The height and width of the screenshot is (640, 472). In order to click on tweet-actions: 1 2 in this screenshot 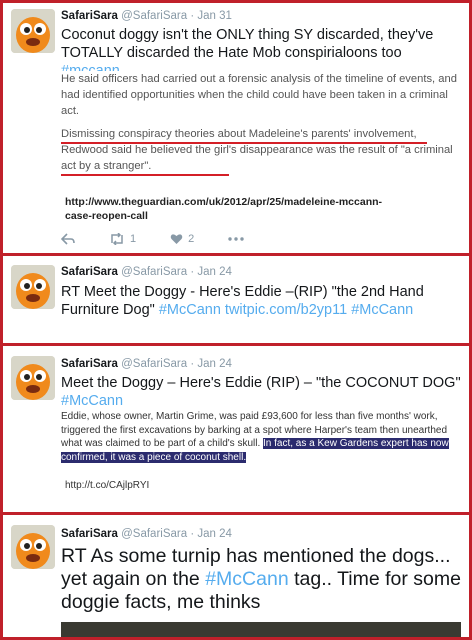, I will do `click(169, 239)`.